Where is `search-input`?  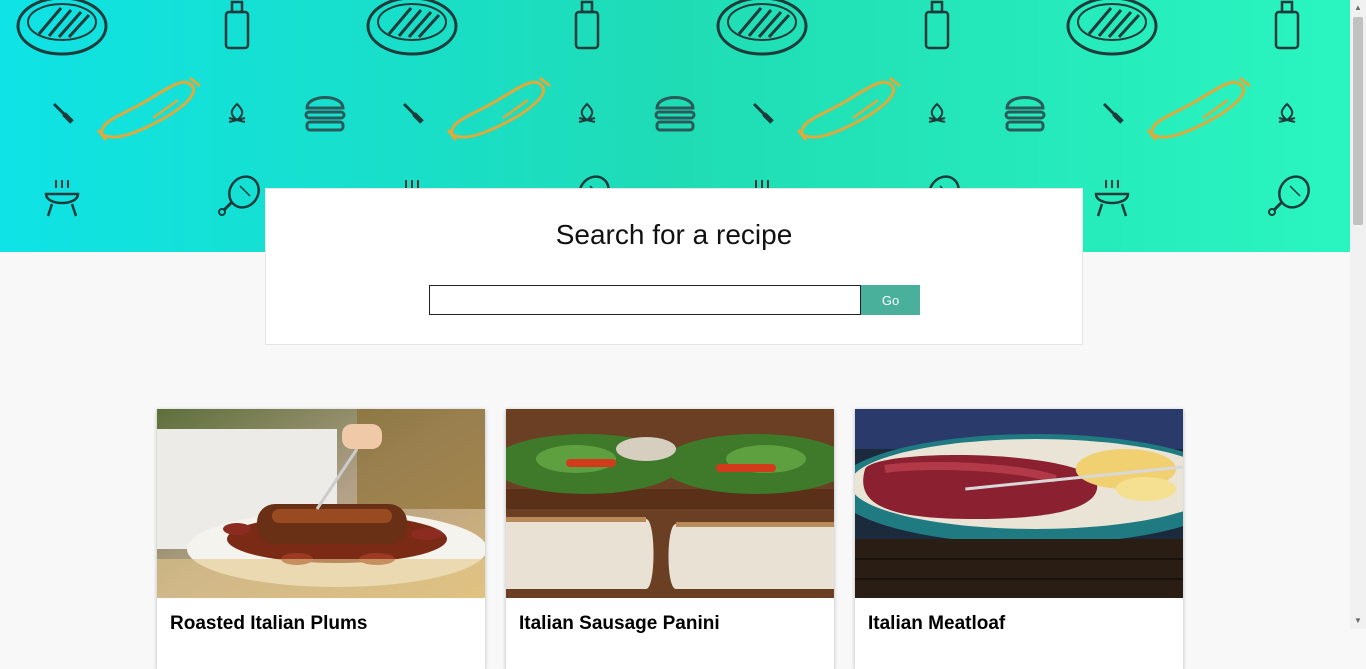
search-input is located at coordinates (645, 300).